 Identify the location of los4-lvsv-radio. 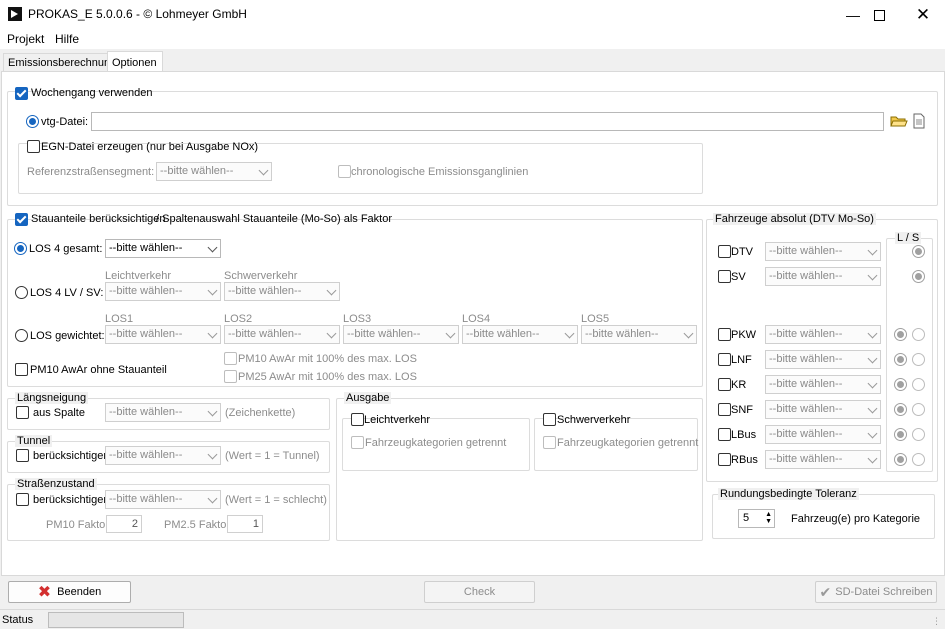
(21, 292).